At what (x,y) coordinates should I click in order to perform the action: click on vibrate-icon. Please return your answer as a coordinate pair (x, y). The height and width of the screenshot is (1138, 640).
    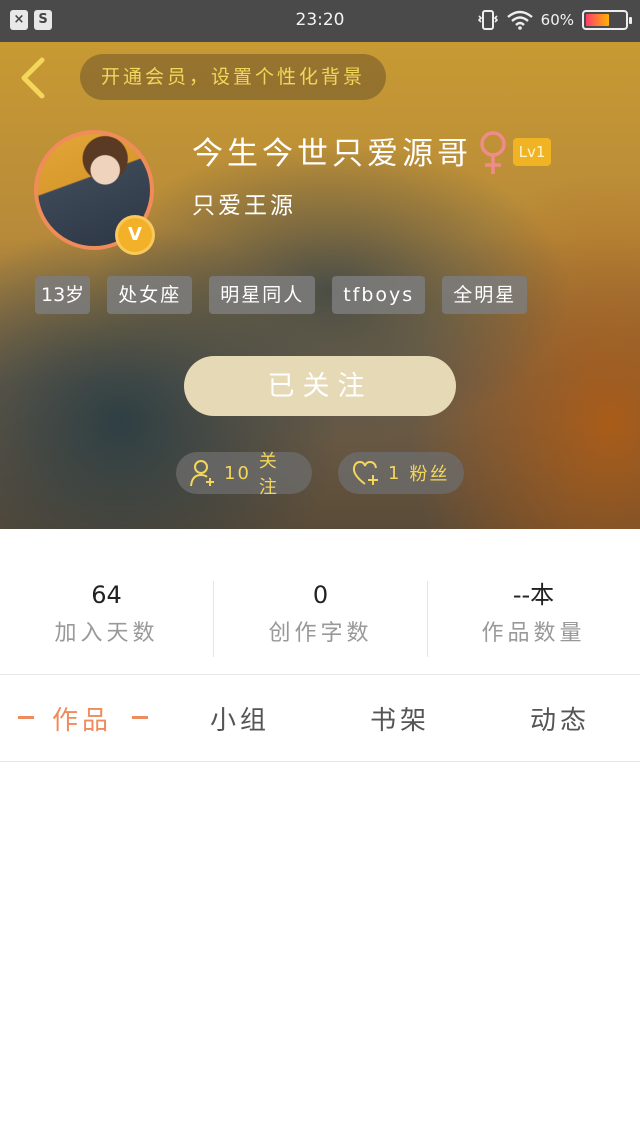
    Looking at the image, I should click on (487, 20).